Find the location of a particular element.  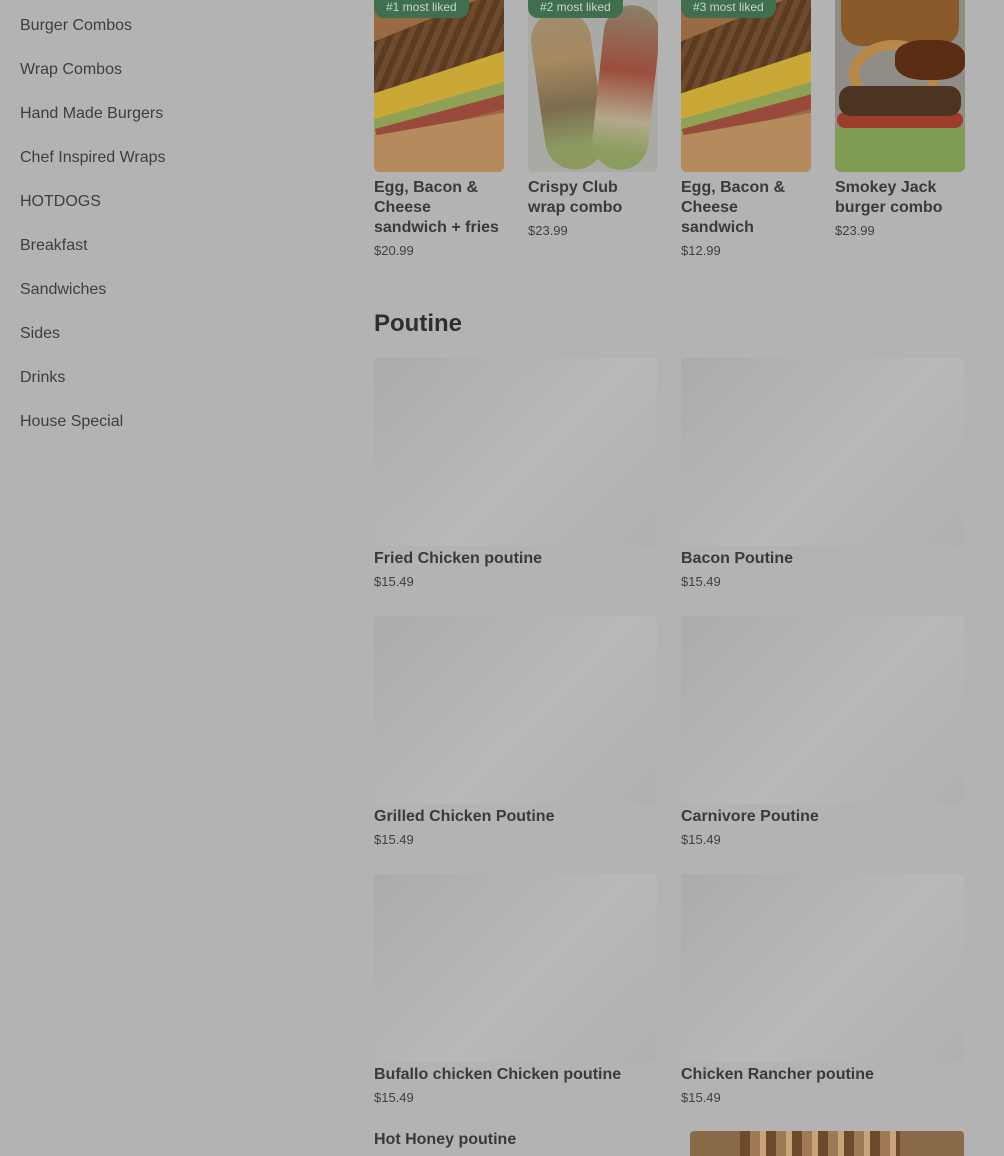

section-title-poutine: Poutine is located at coordinates (418, 323).